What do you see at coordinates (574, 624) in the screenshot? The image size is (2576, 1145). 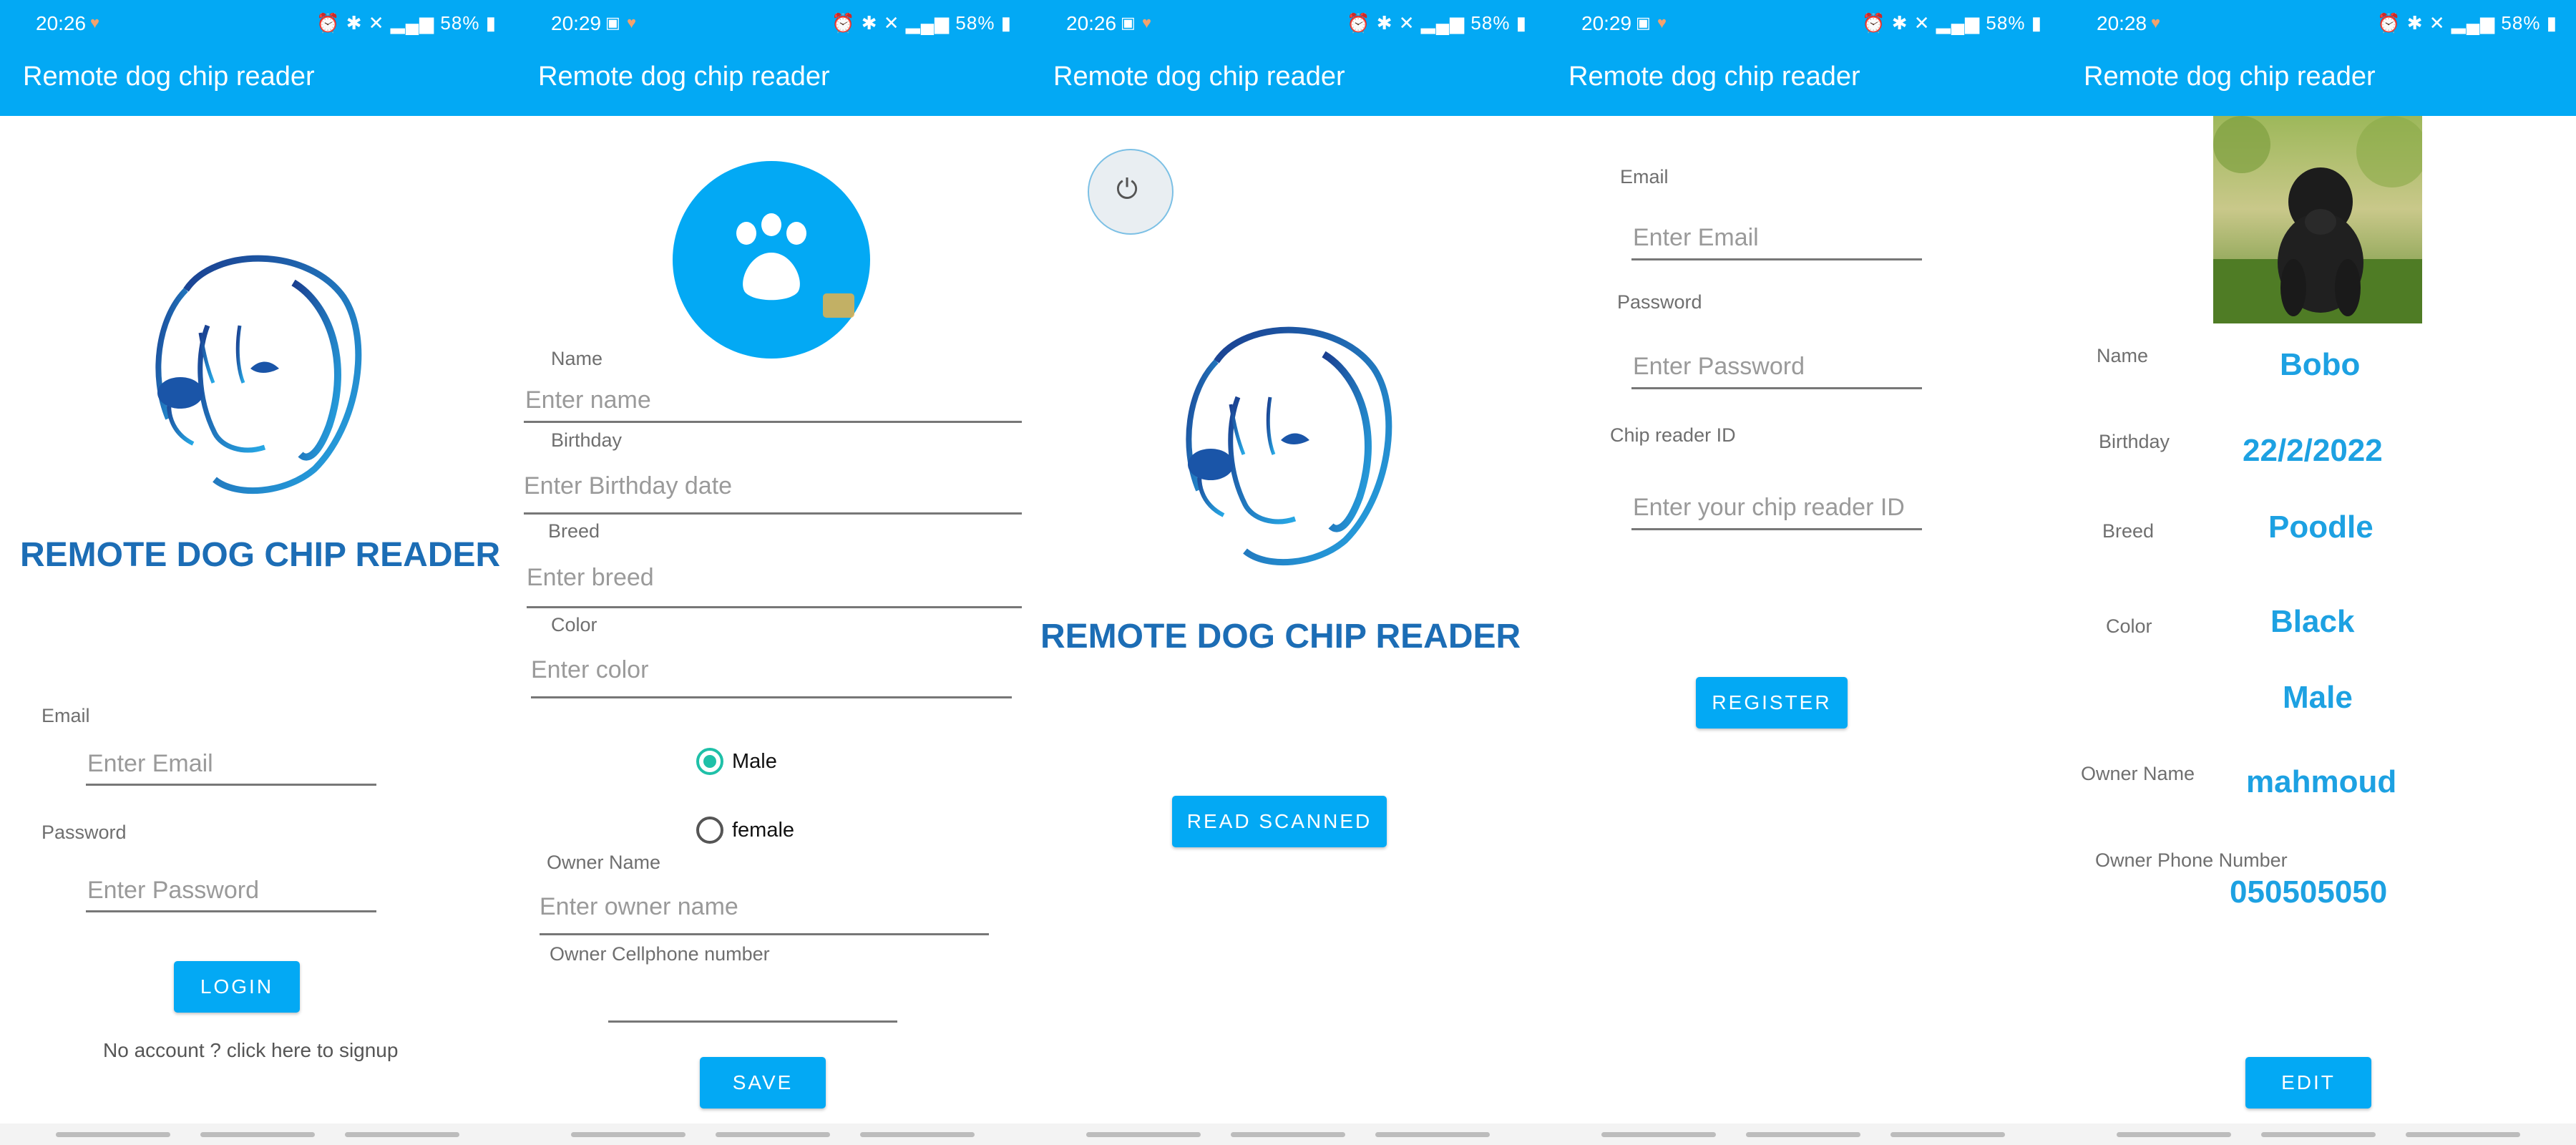 I see `color-label: Color` at bounding box center [574, 624].